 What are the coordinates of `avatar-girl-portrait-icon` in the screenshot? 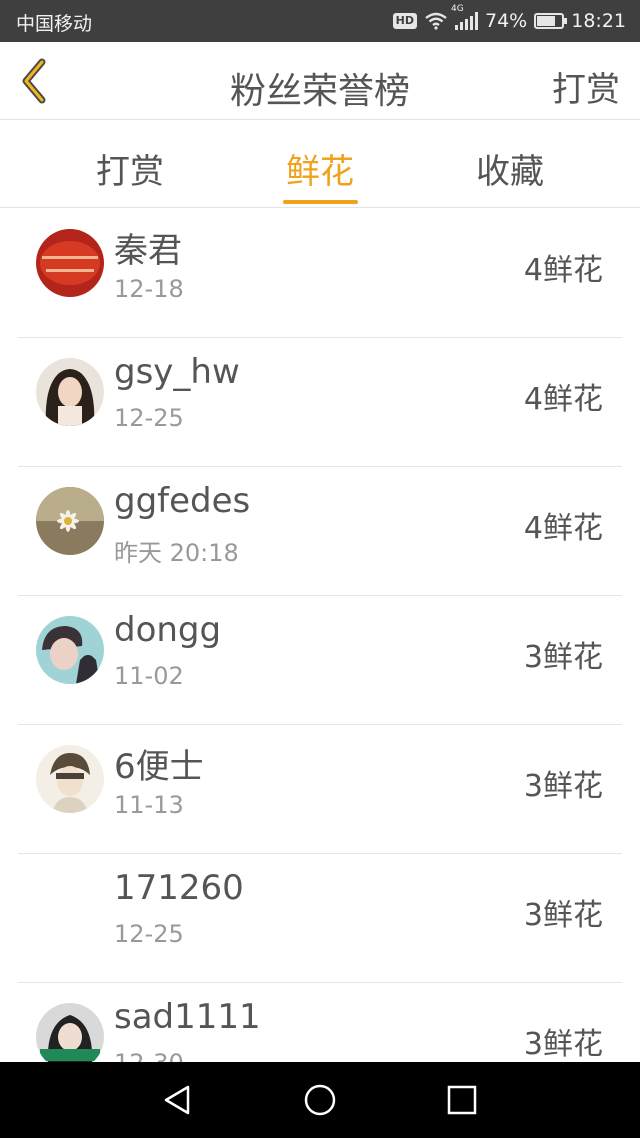 It's located at (70, 392).